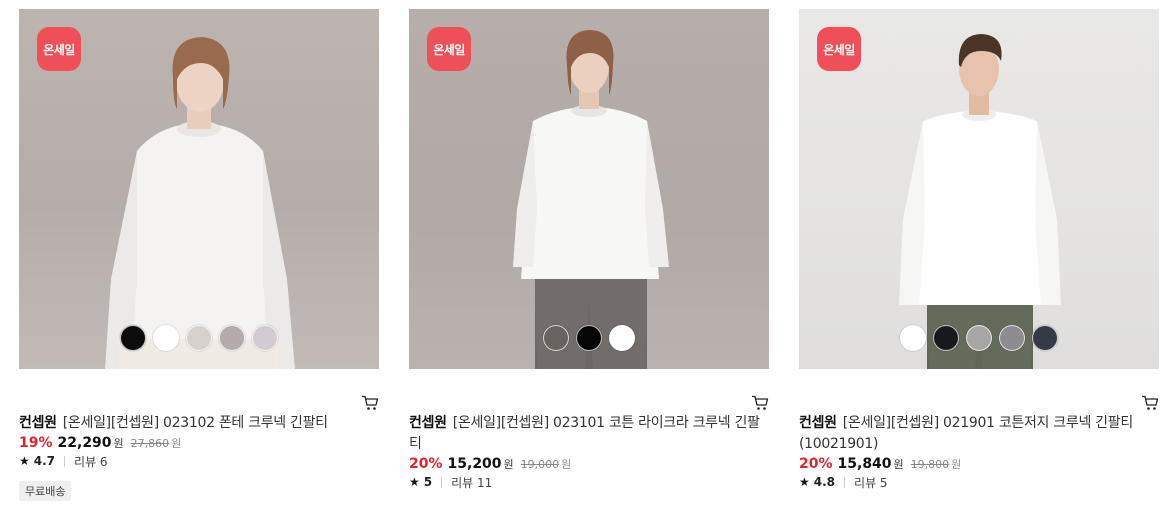  What do you see at coordinates (84, 443) in the screenshot?
I see `sale-price: 22,290` at bounding box center [84, 443].